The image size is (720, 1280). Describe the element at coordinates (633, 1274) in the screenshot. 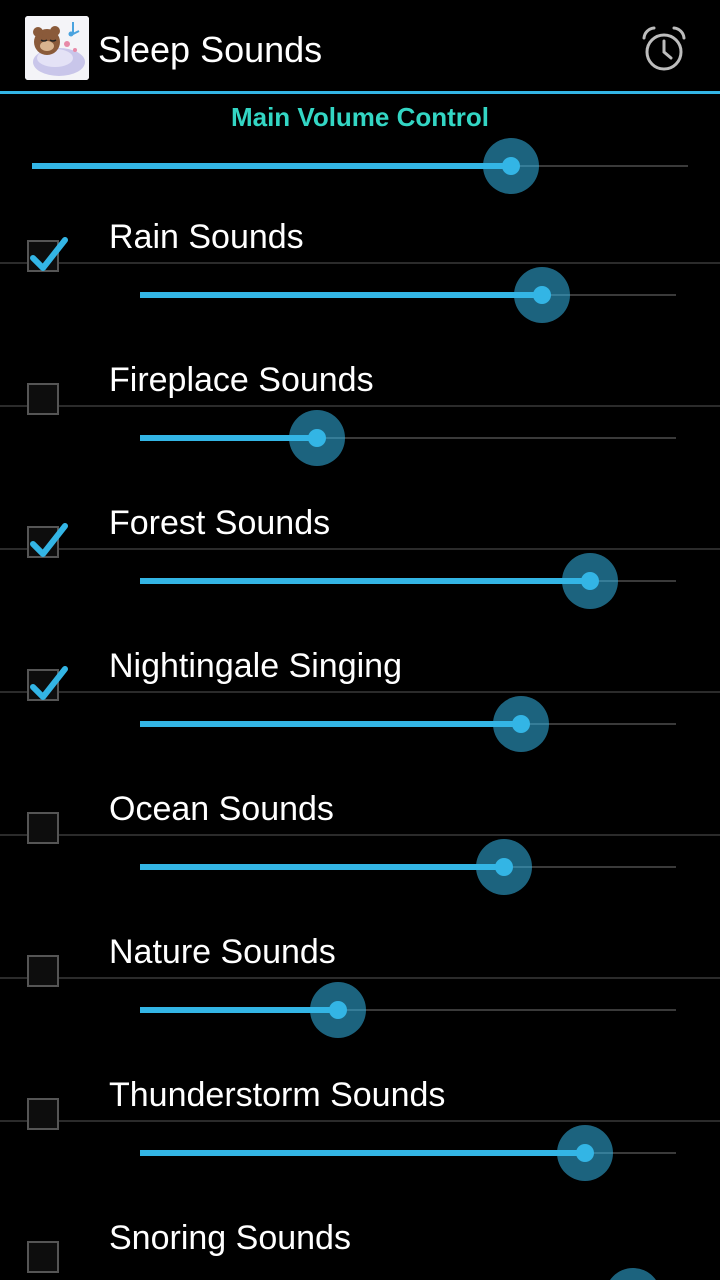

I see `slider-thumb-halo` at that location.